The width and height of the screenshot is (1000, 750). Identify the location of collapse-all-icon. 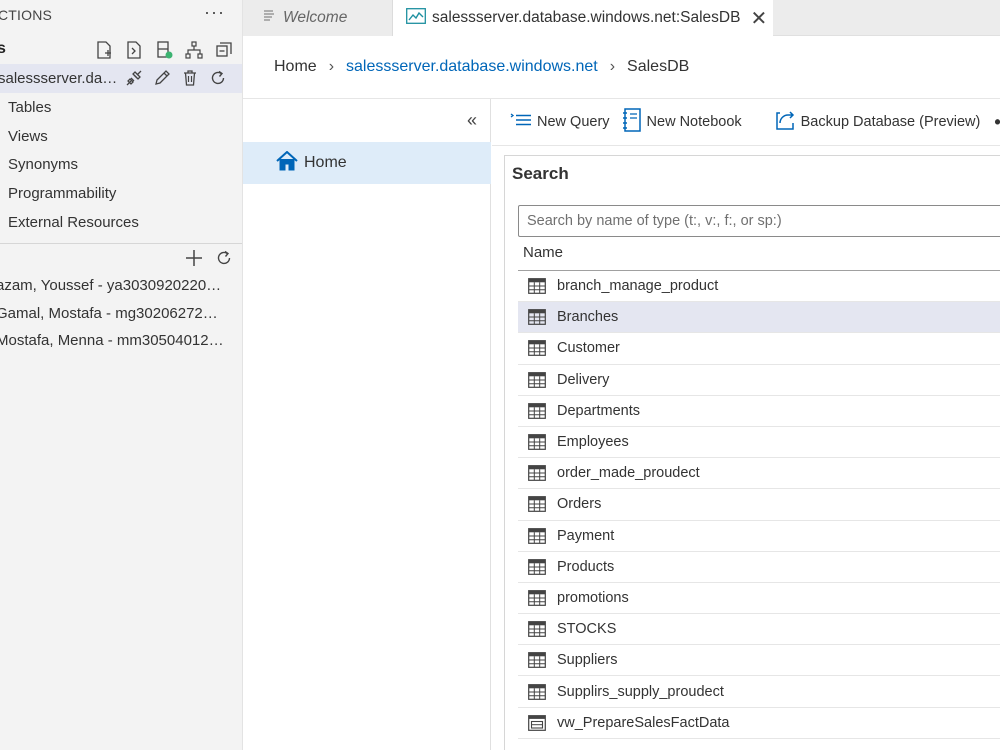
(224, 50).